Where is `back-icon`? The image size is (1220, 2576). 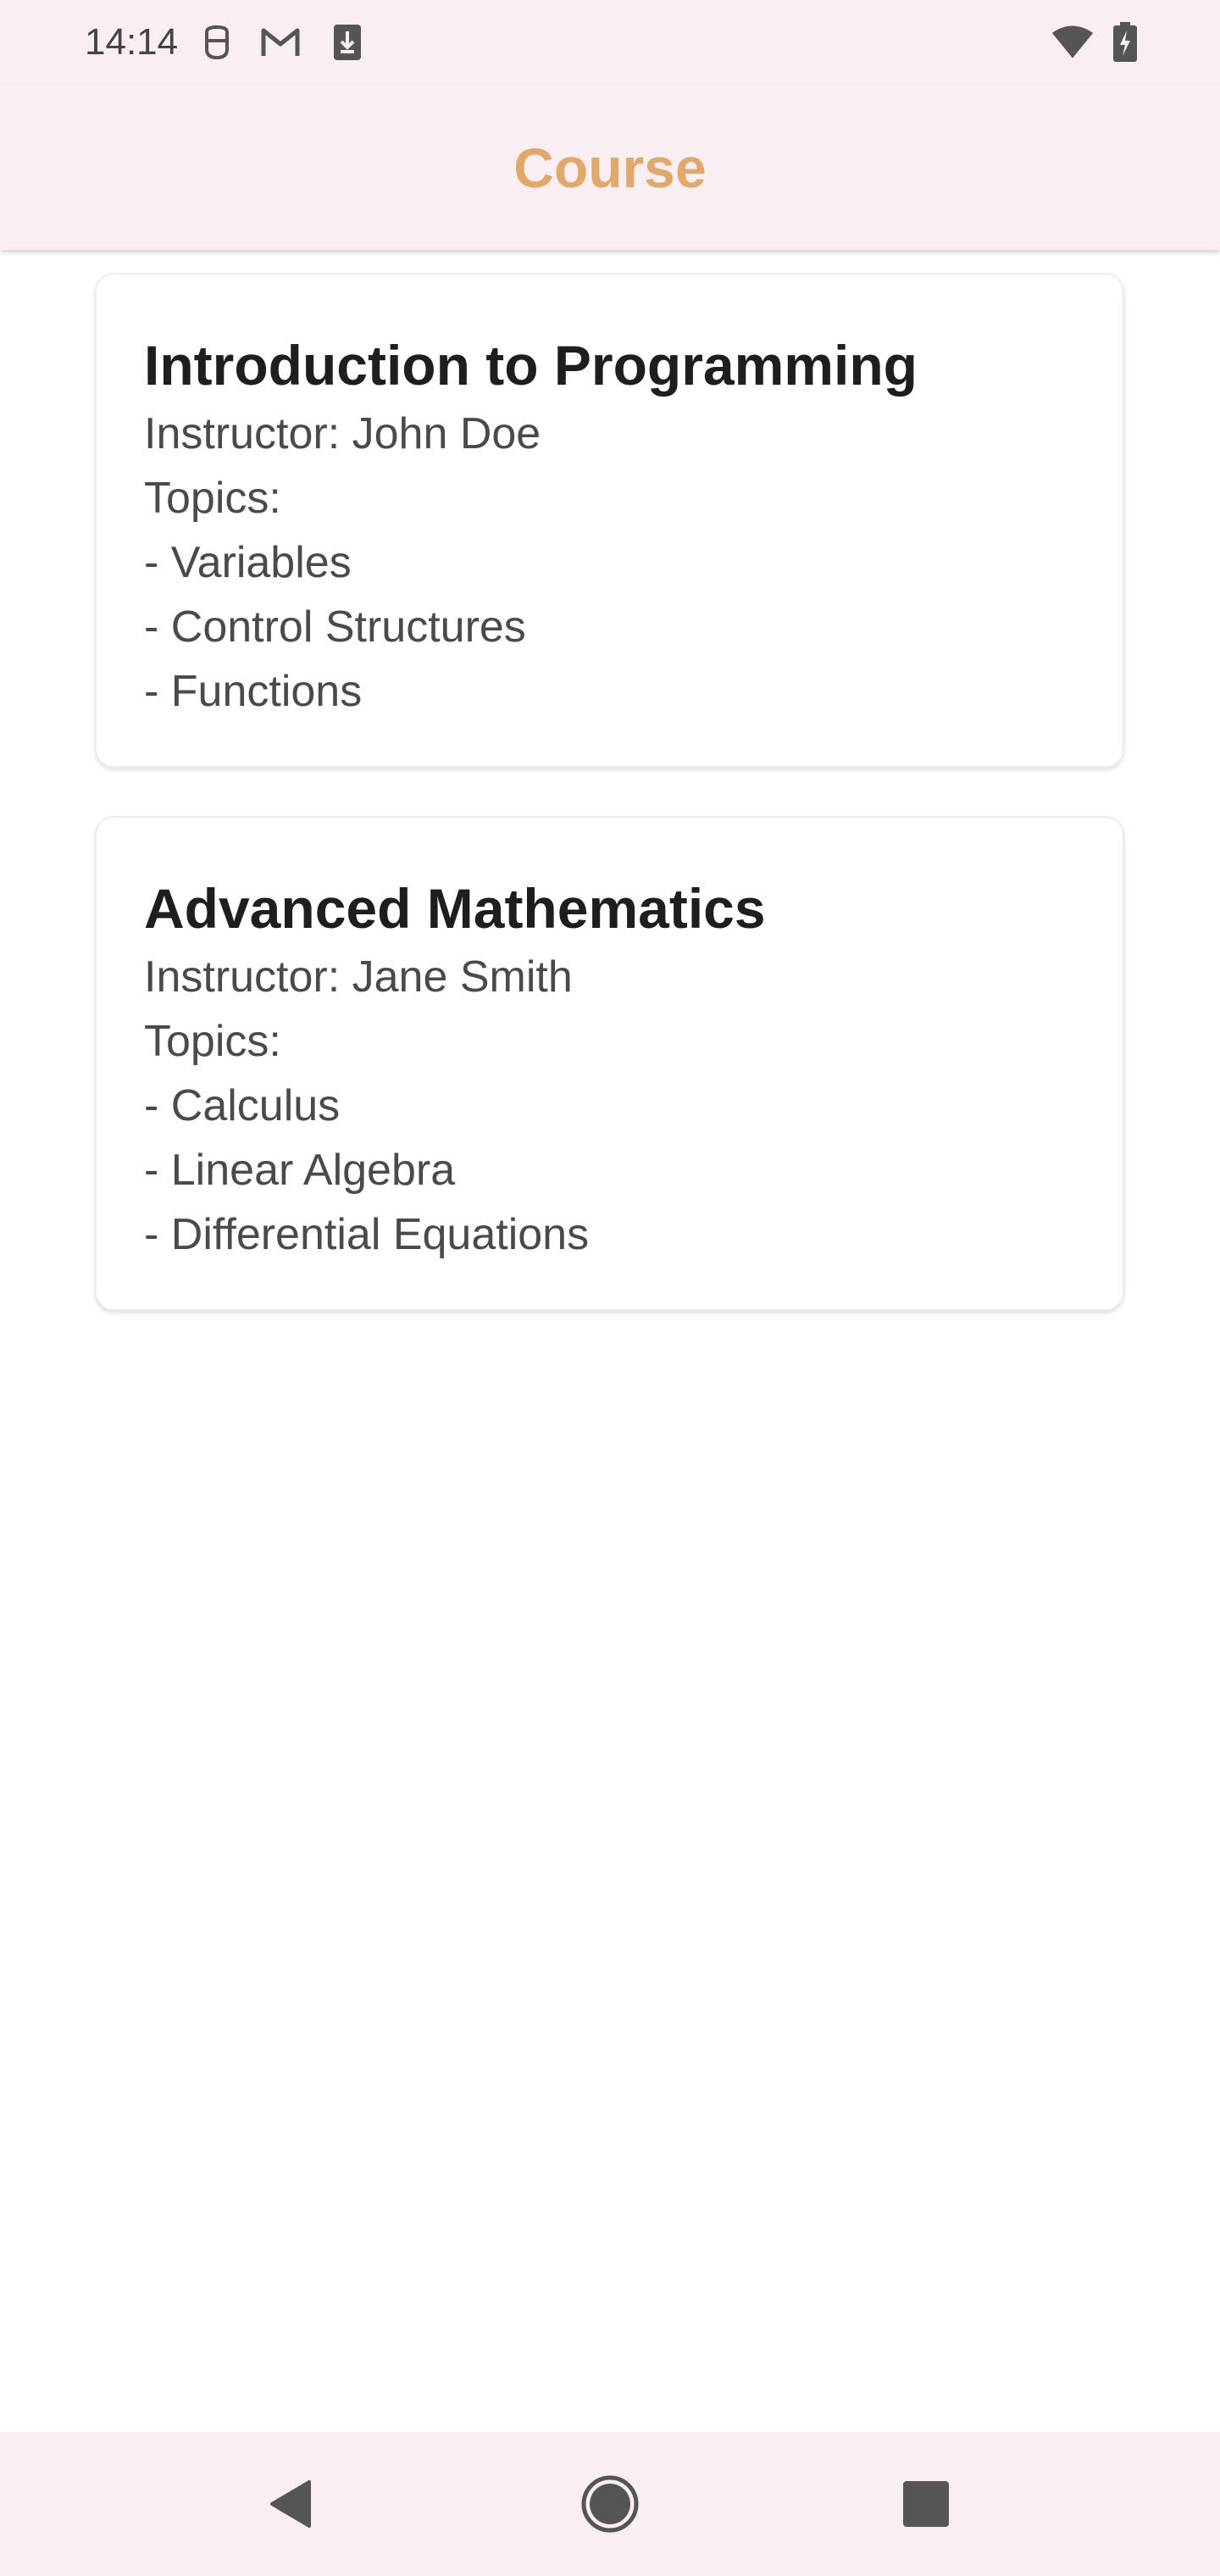 back-icon is located at coordinates (290, 2504).